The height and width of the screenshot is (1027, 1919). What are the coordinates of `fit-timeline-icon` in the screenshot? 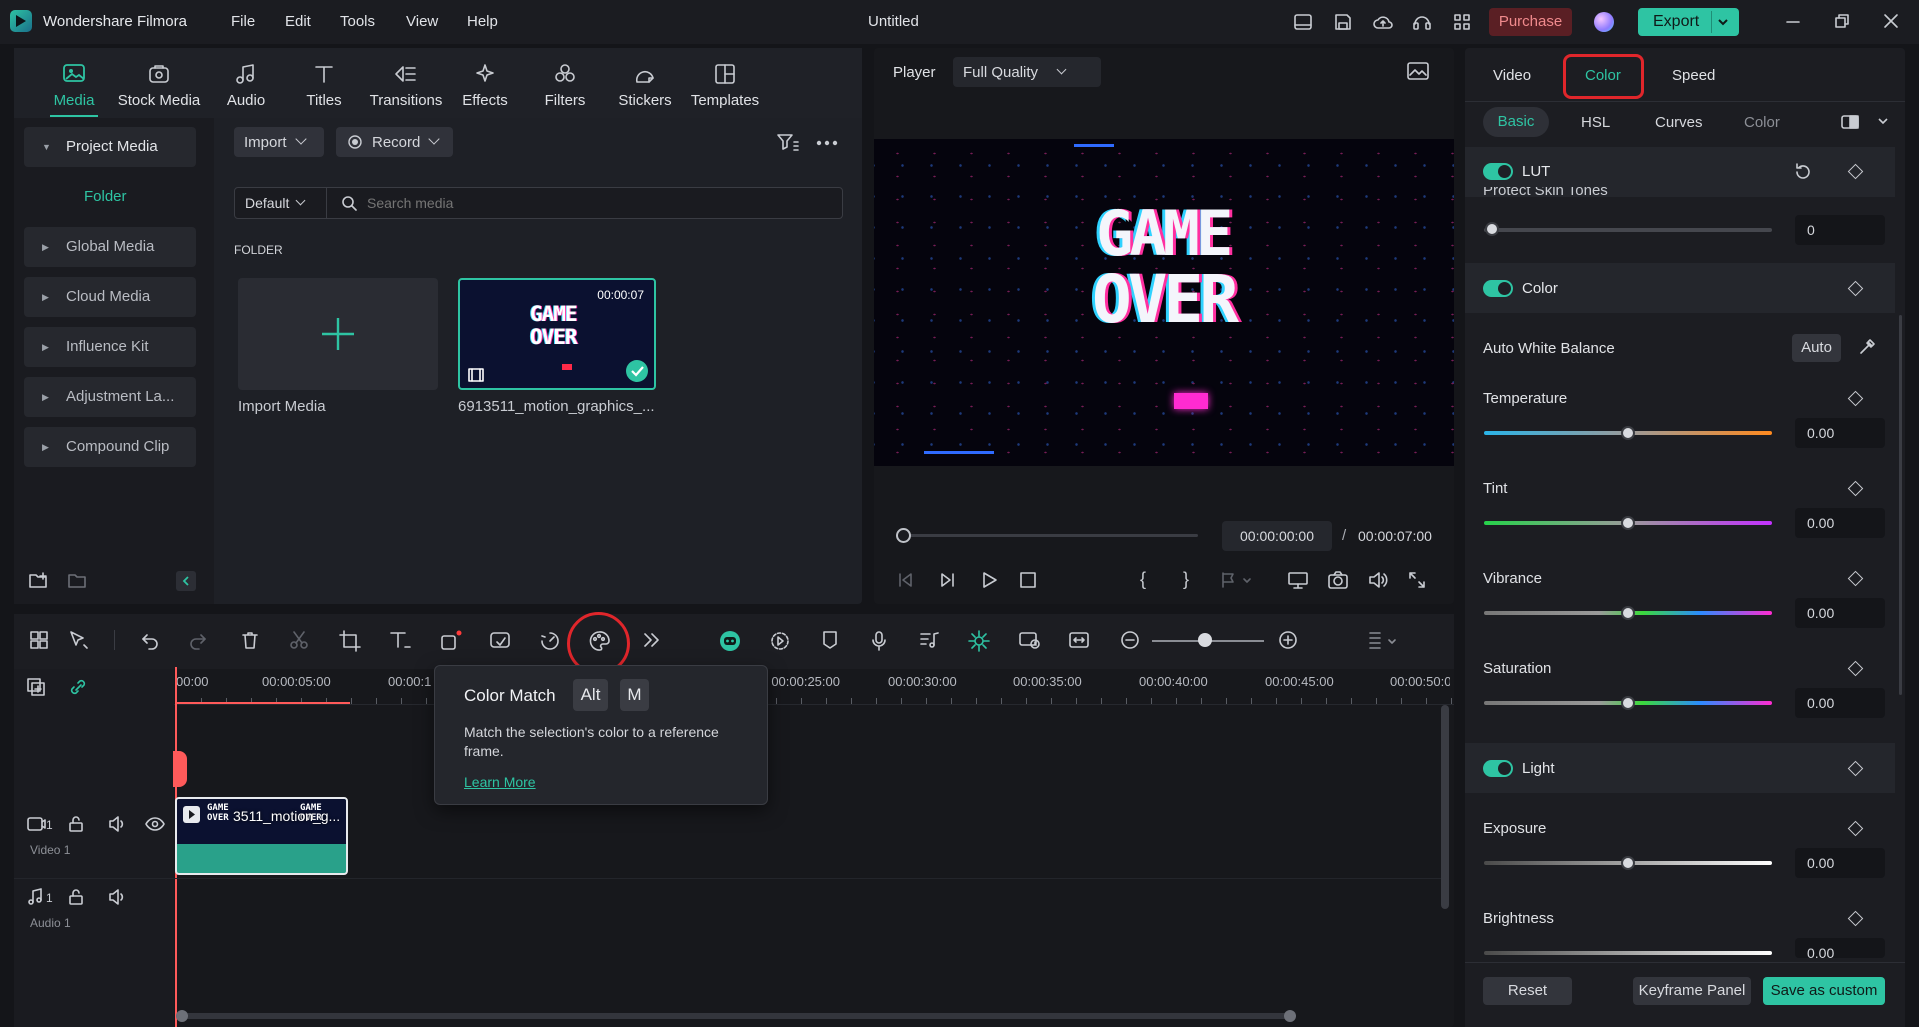 It's located at (1079, 640).